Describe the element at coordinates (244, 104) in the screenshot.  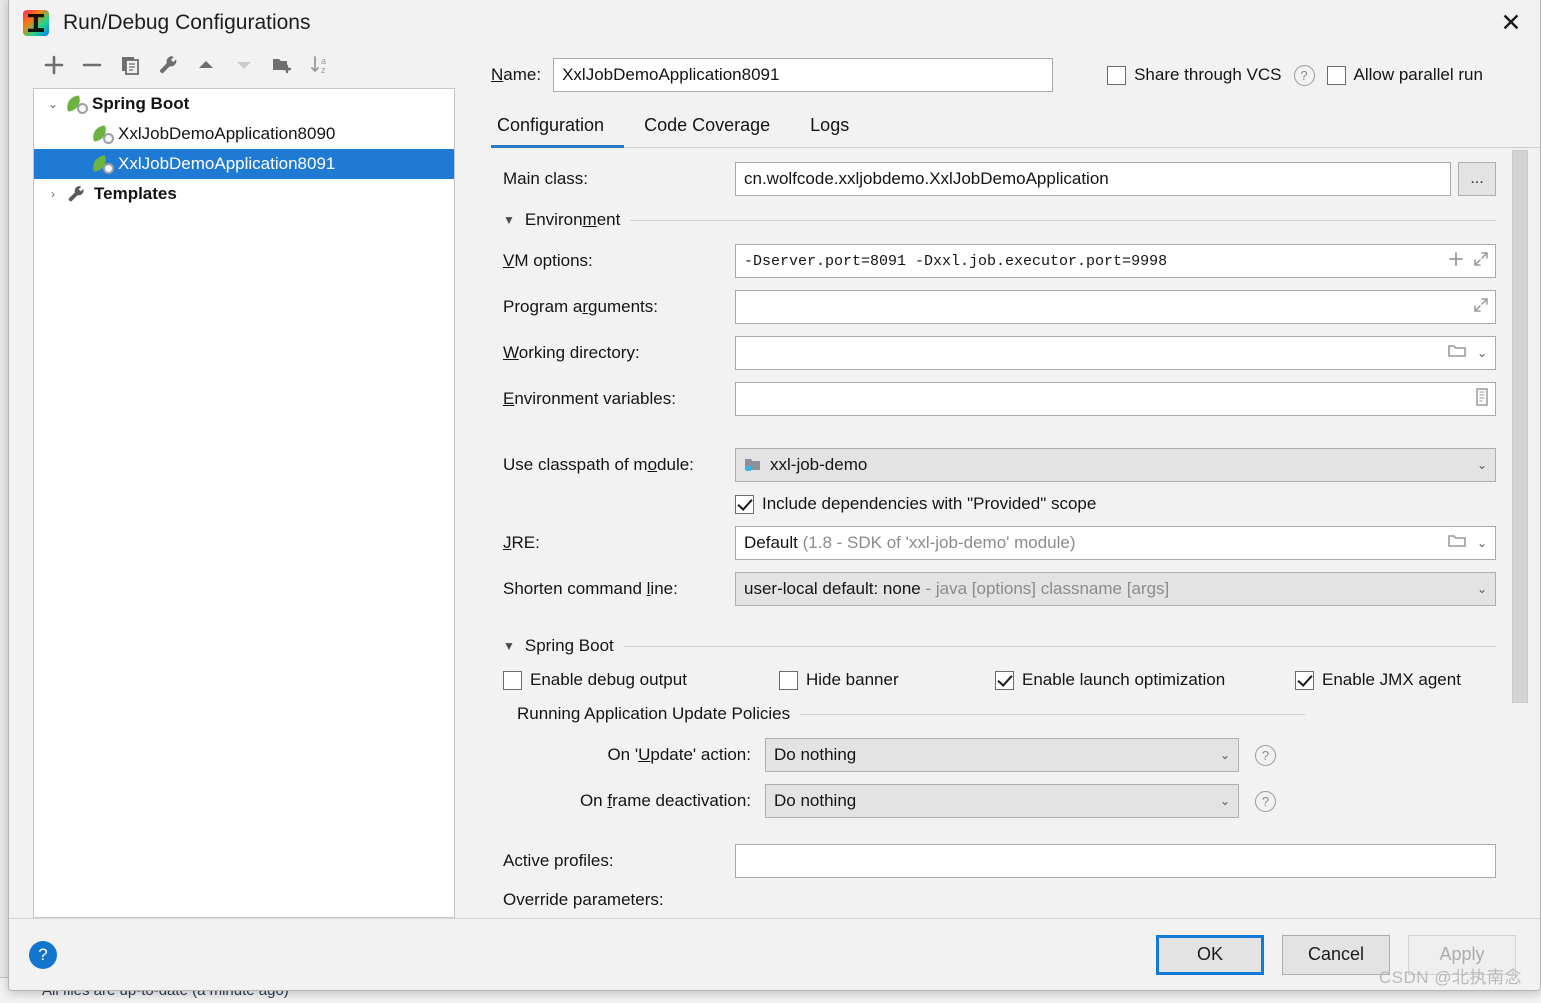
I see `tree-node-spring-boot-group: ⌄ Spring Boot` at that location.